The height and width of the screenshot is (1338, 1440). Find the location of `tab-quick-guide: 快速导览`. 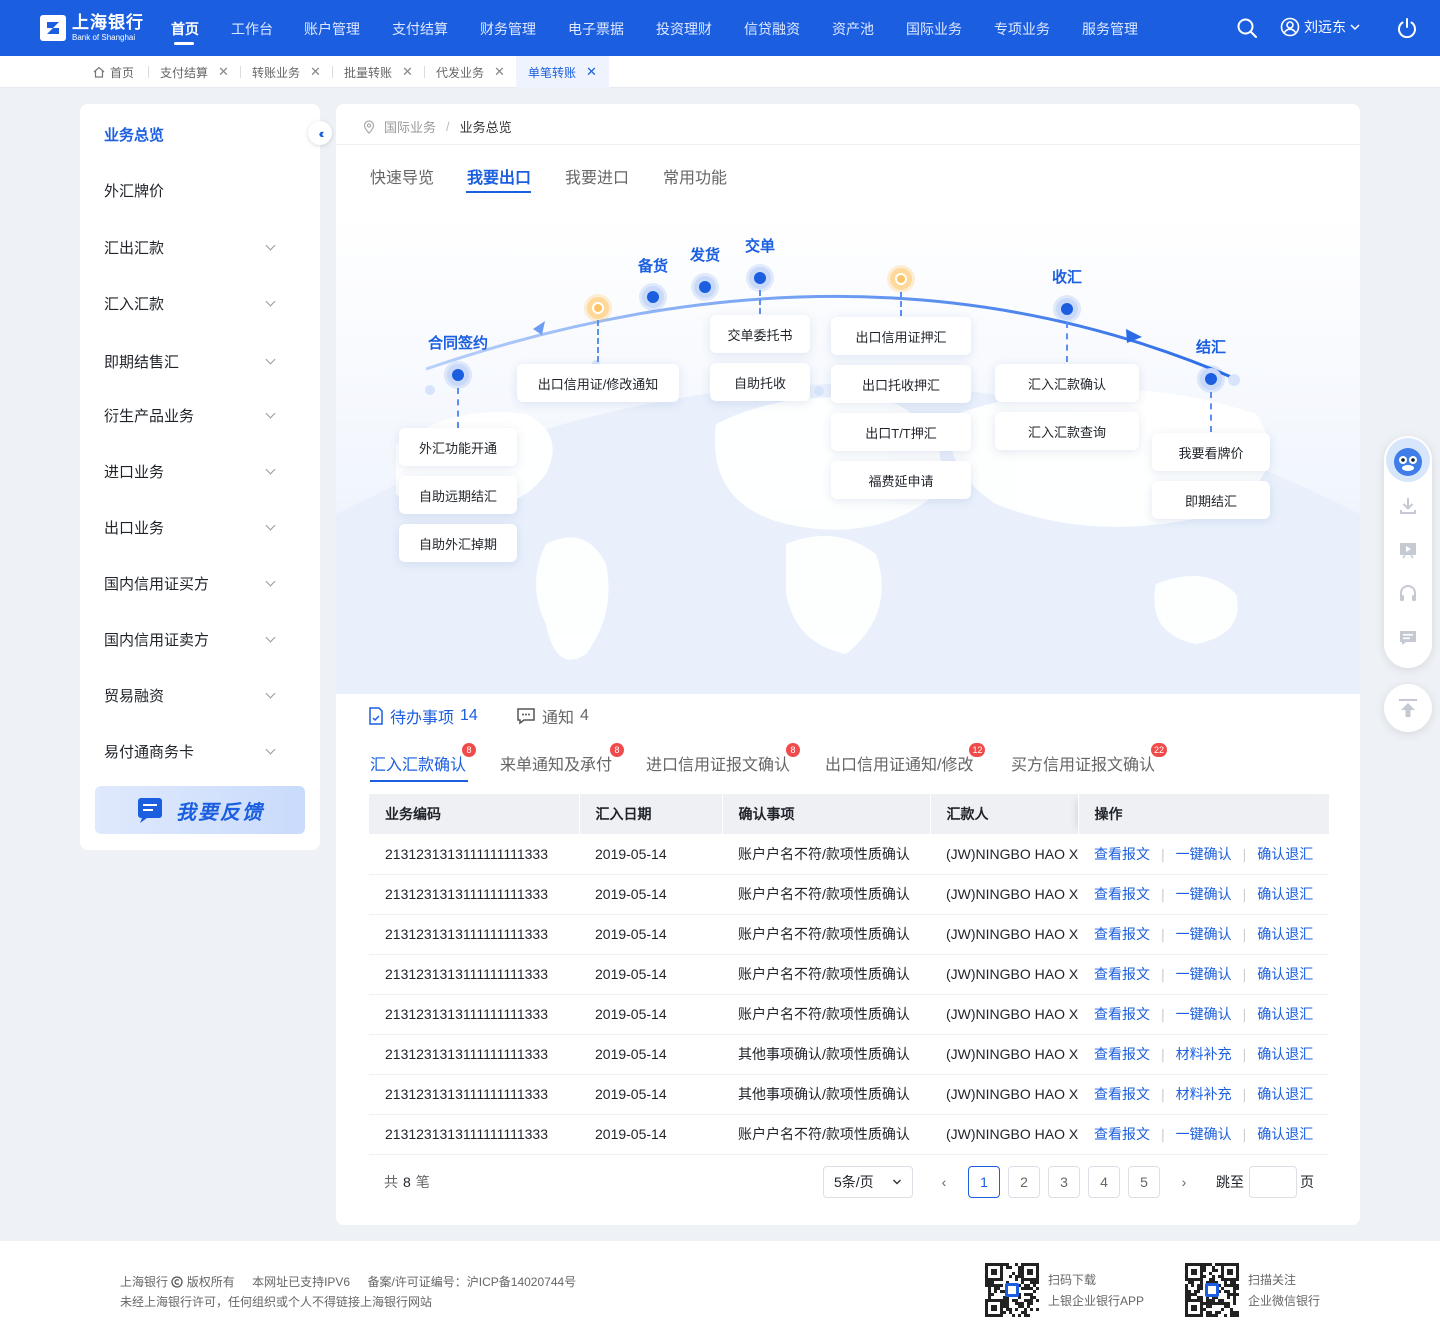

tab-quick-guide: 快速导览 is located at coordinates (402, 176).